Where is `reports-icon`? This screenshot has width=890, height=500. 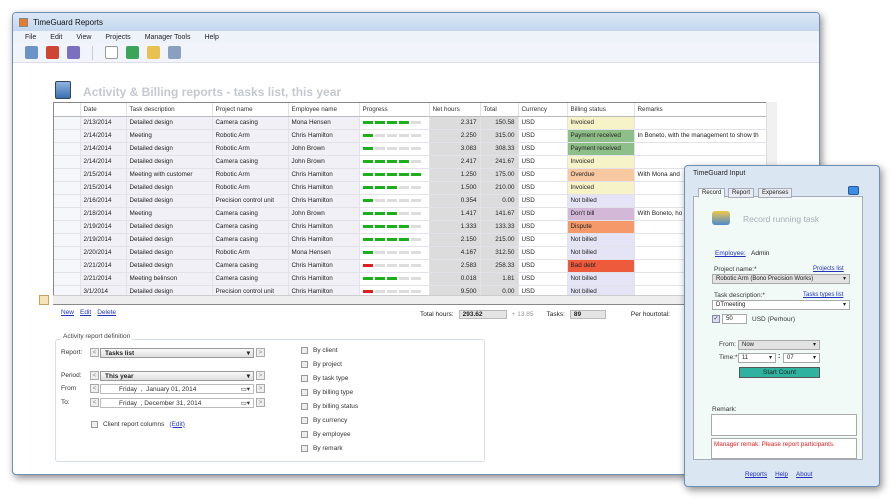
reports-icon is located at coordinates (31, 52).